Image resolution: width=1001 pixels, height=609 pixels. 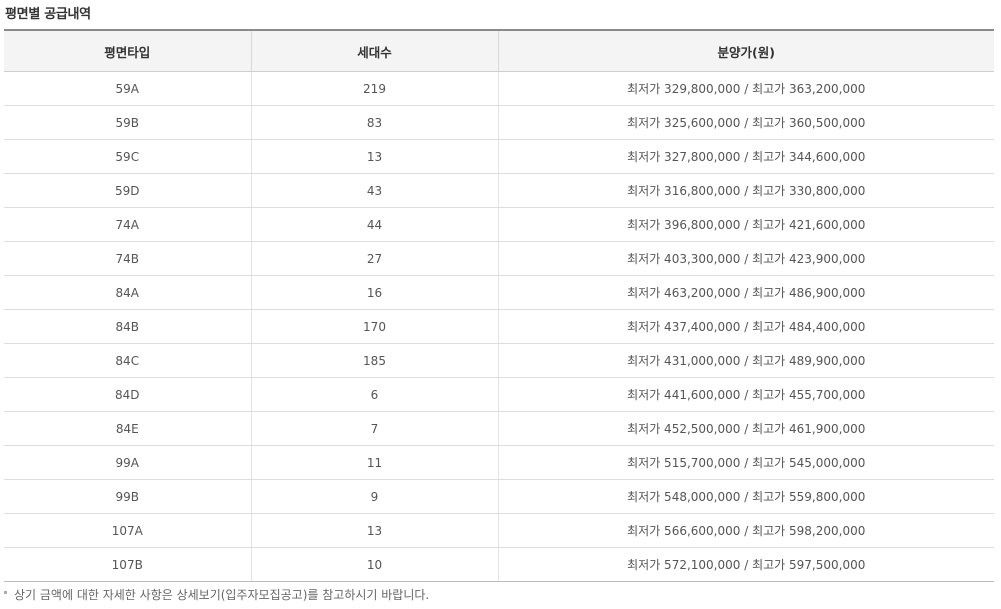 What do you see at coordinates (745, 292) in the screenshot?
I see `cell-sale-price: 최저가 463,200,000 / 최고가 486,900,000` at bounding box center [745, 292].